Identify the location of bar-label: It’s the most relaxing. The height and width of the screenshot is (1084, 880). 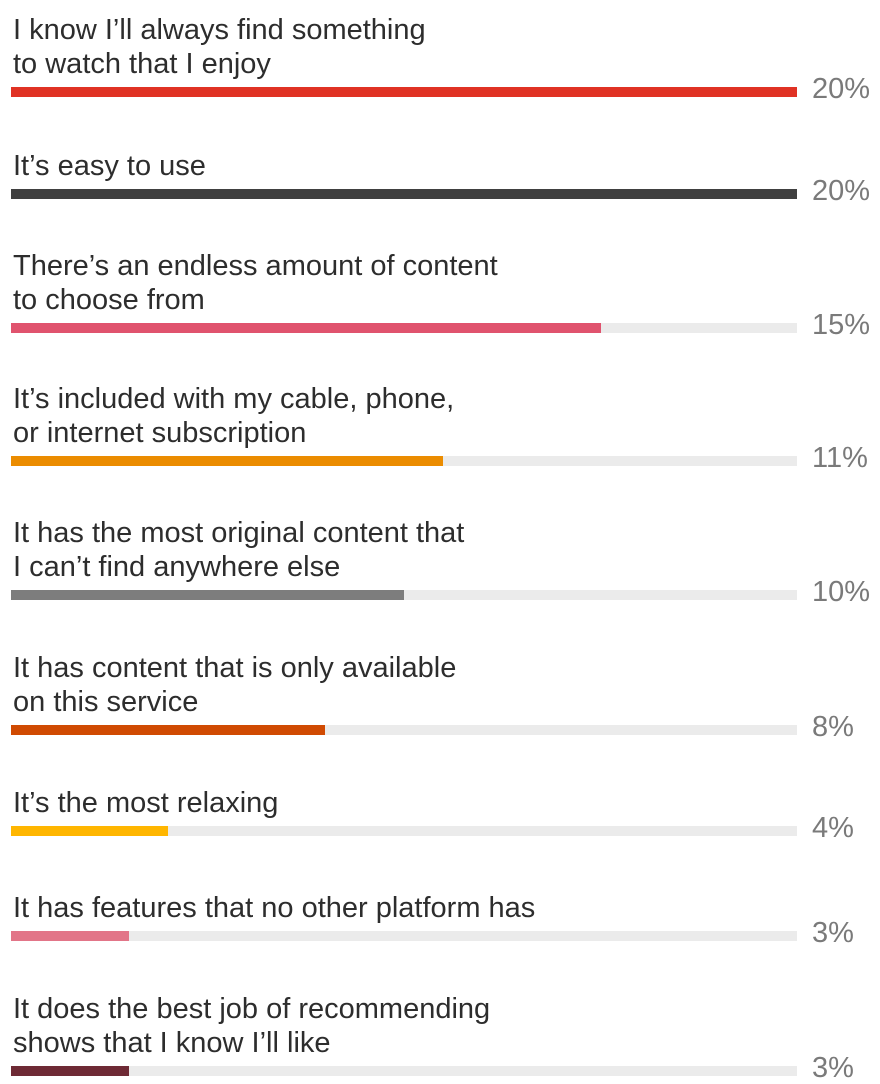
(146, 803).